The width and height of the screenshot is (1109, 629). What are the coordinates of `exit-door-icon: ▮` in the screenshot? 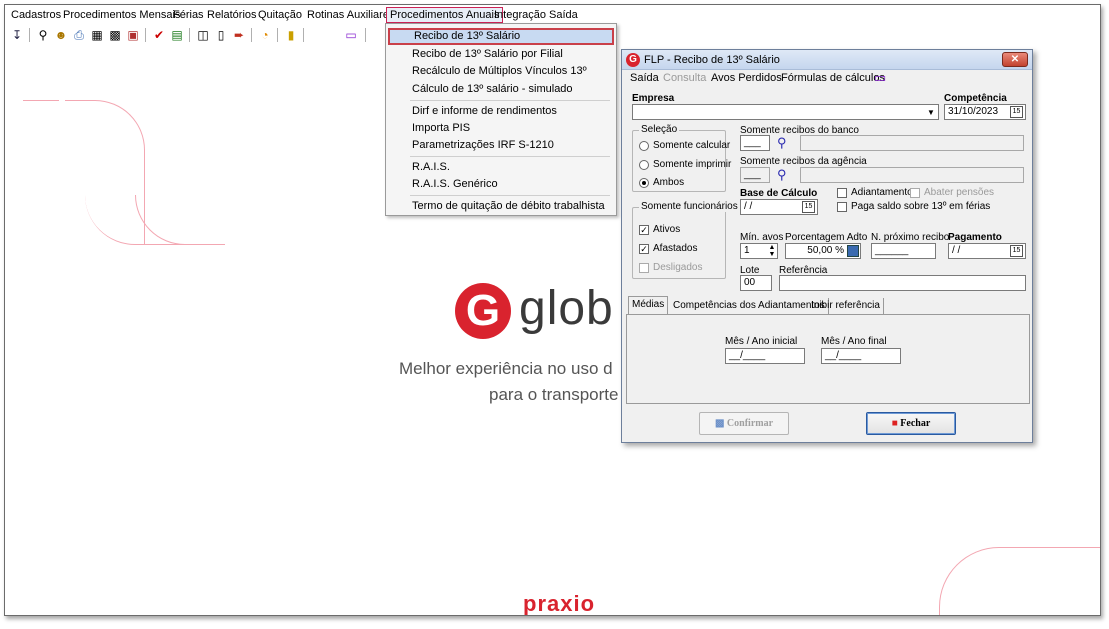 It's located at (291, 35).